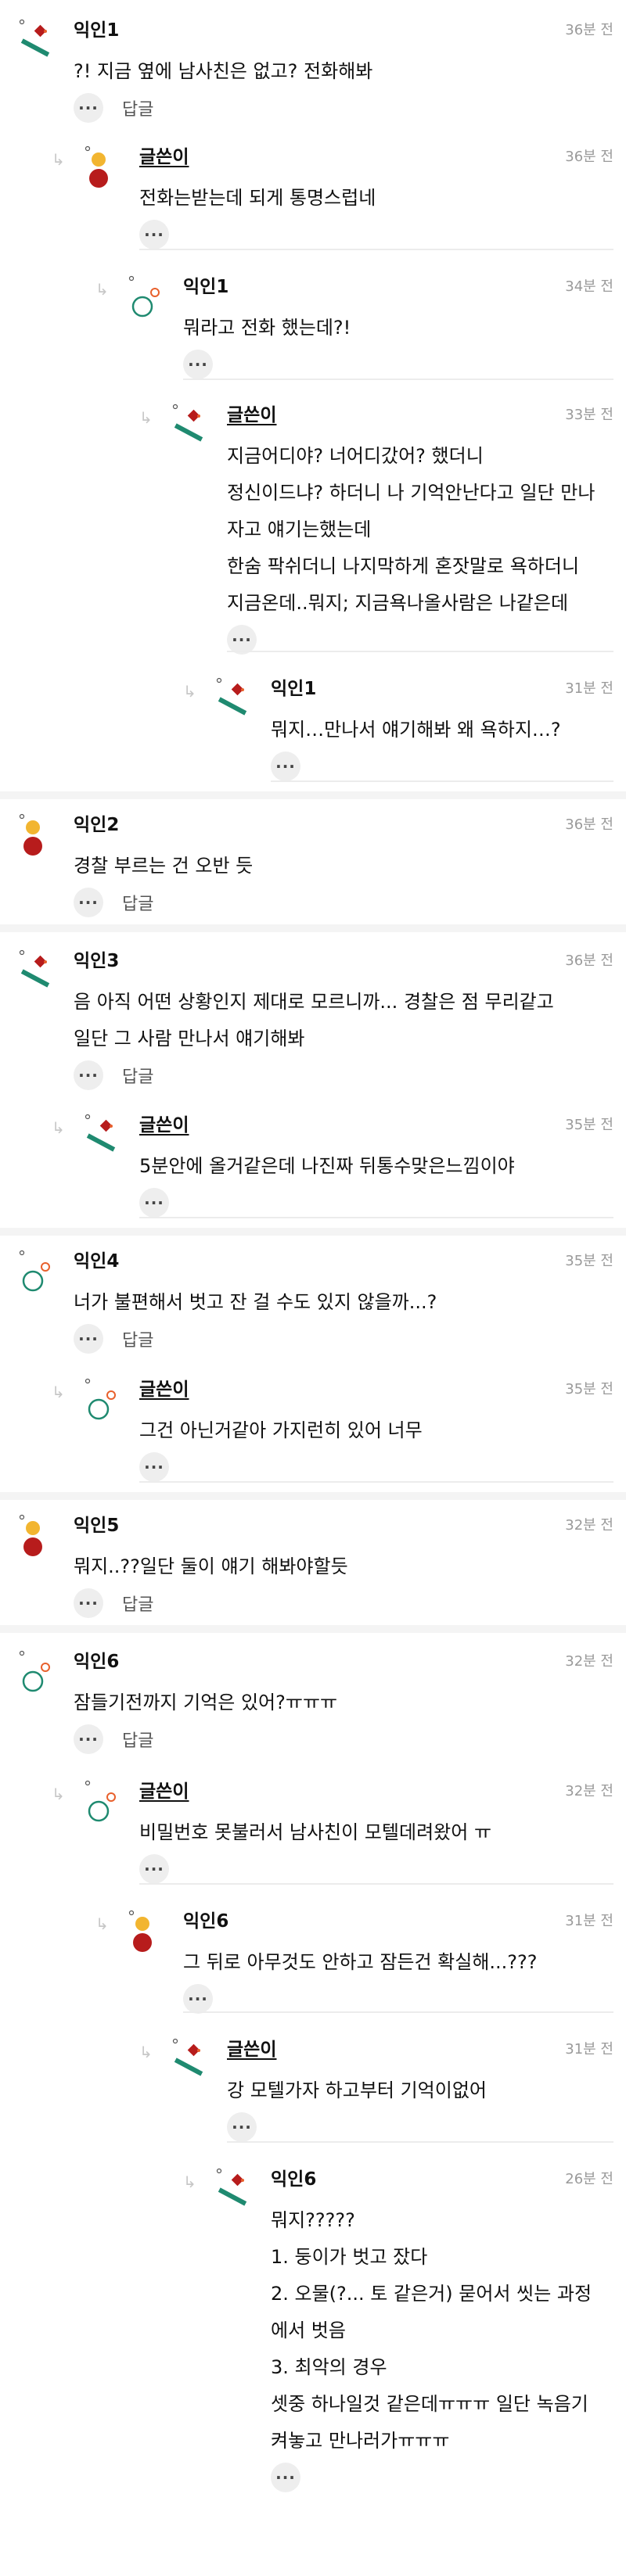 The height and width of the screenshot is (2576, 626). Describe the element at coordinates (223, 71) in the screenshot. I see `comment-line: ?! 지금 옆에 남사친은 없고? 전화해봐` at that location.